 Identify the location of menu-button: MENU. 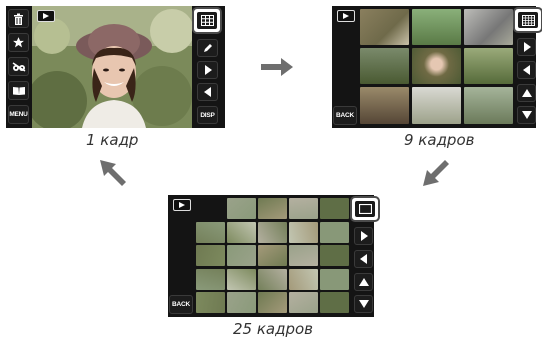
(18, 114).